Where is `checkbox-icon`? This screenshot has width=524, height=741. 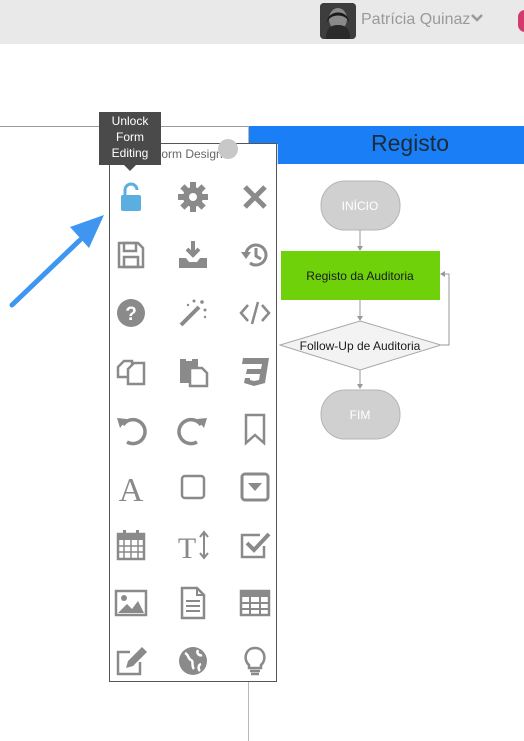 checkbox-icon is located at coordinates (255, 545).